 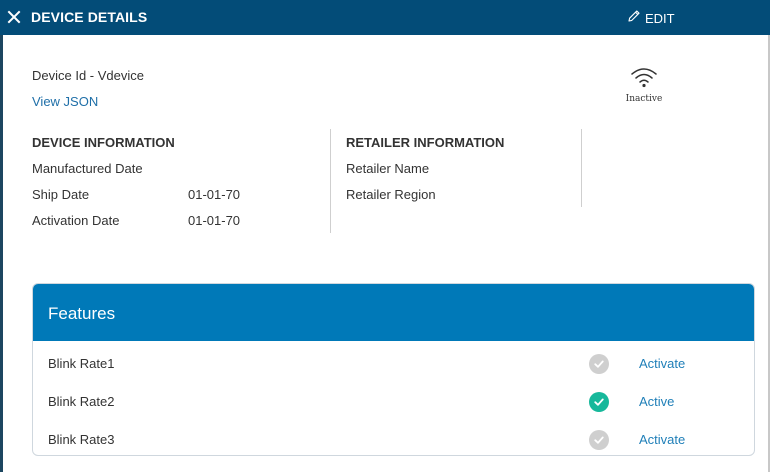 What do you see at coordinates (61, 194) in the screenshot?
I see `ship-date-label: Ship Date` at bounding box center [61, 194].